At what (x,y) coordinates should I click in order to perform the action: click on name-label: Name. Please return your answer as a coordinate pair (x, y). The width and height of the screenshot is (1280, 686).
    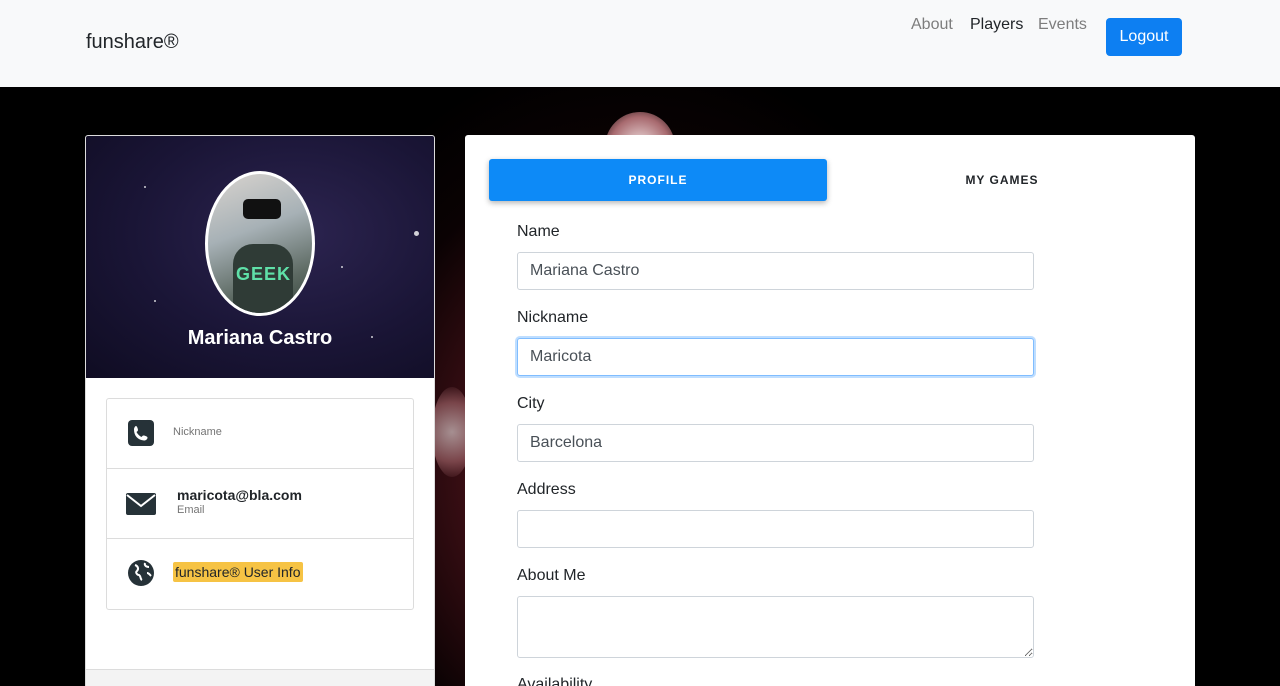
    Looking at the image, I should click on (538, 231).